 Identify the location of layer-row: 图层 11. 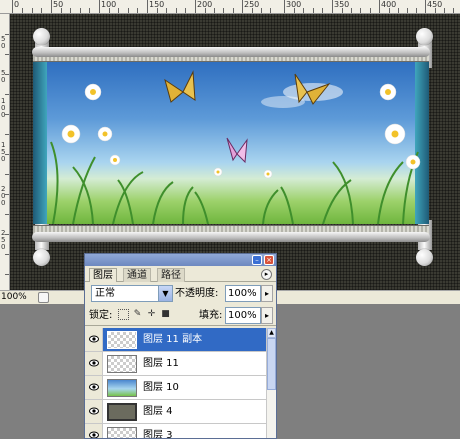
(175, 364).